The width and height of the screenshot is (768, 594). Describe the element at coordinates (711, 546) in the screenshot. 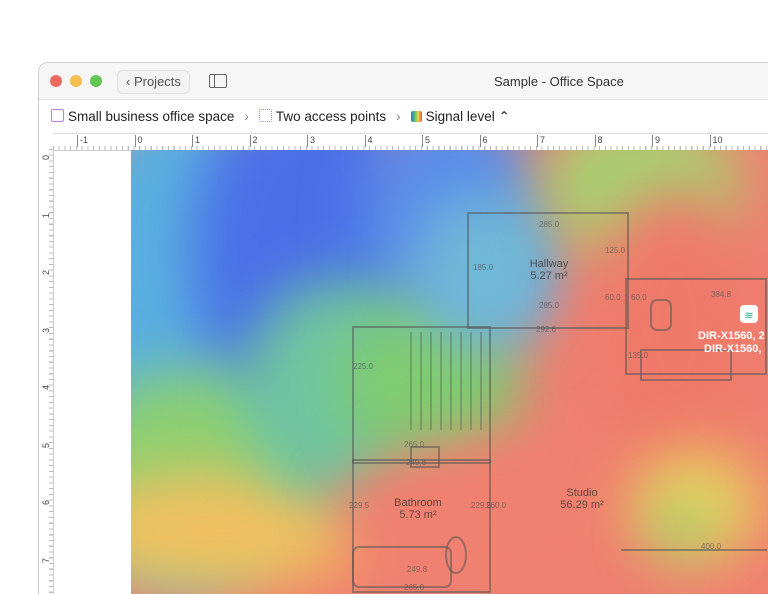

I see `dim-label: 400.0` at that location.